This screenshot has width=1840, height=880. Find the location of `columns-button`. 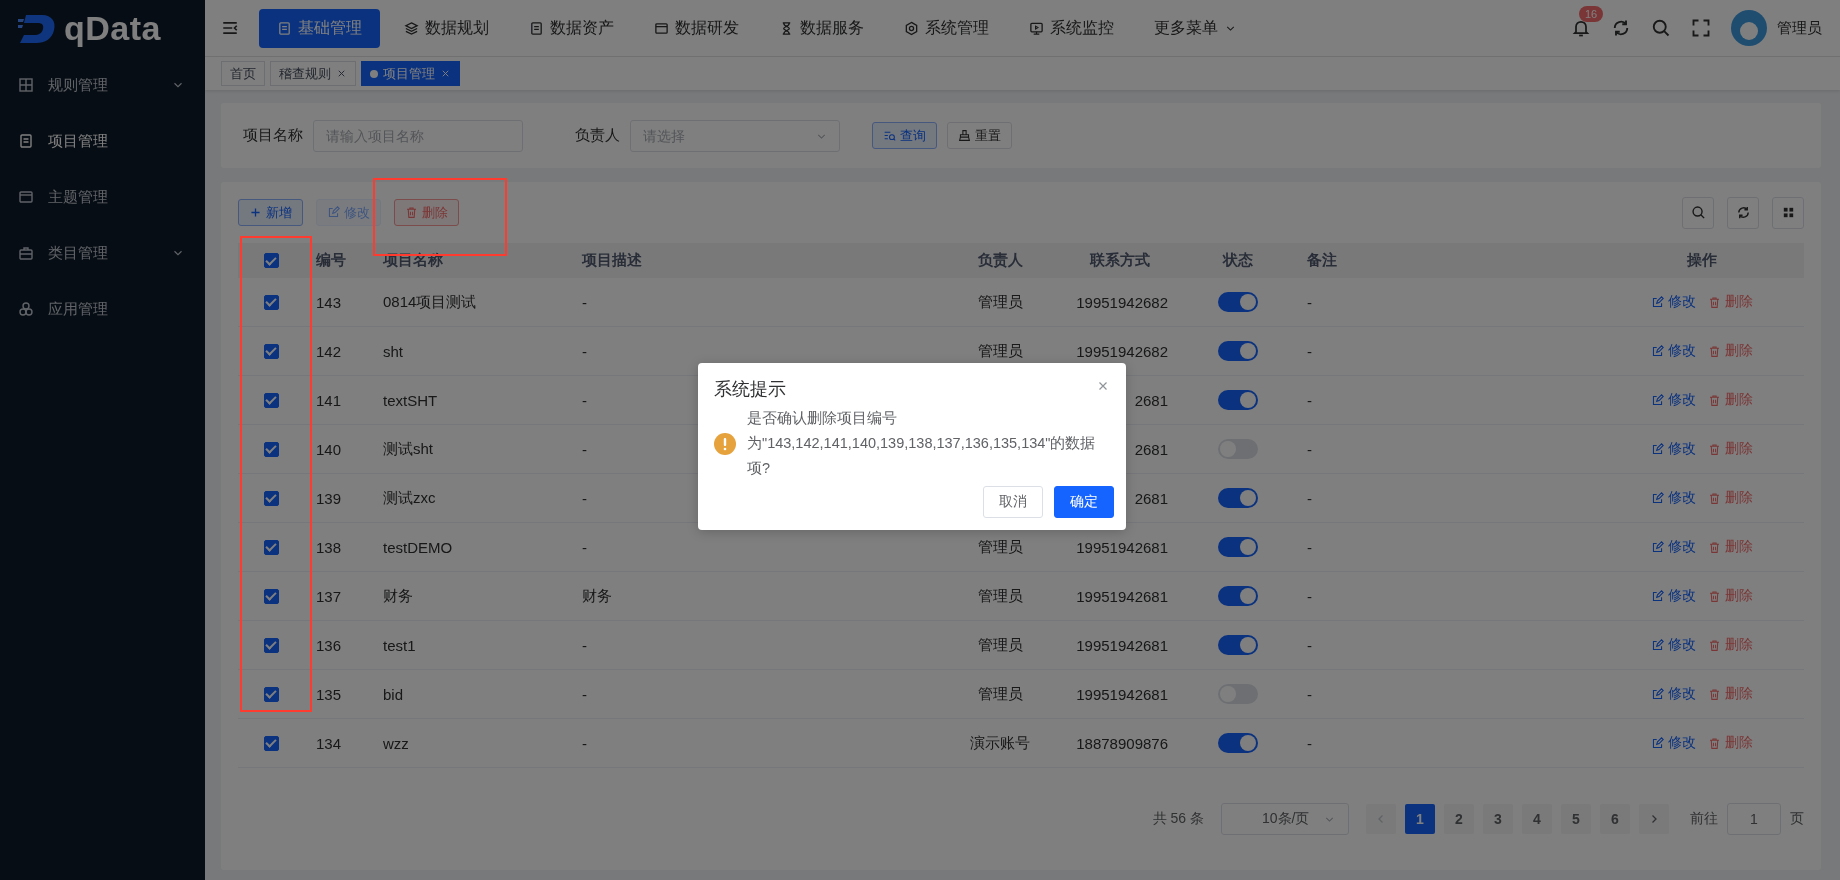

columns-button is located at coordinates (1788, 212).